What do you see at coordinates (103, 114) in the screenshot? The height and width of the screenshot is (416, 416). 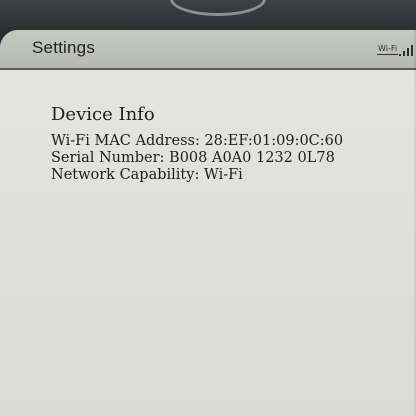 I see `device-info-title: Device Info` at bounding box center [103, 114].